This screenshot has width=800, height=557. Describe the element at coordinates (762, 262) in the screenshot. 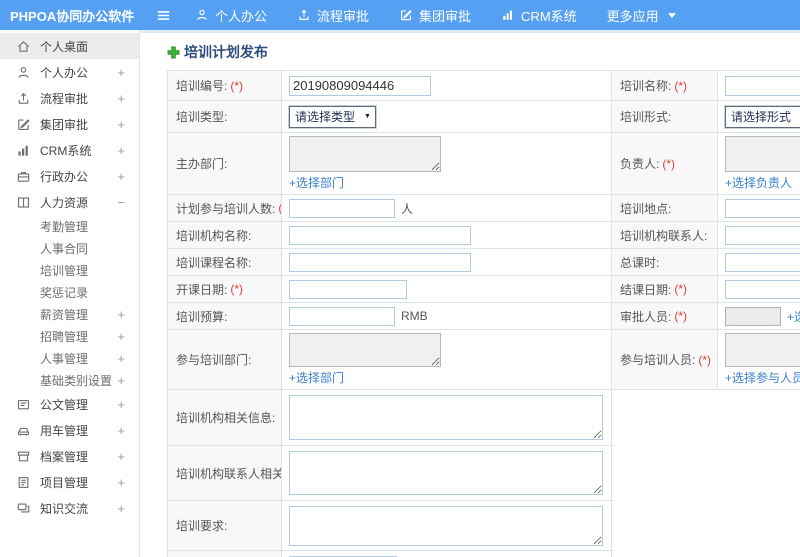

I see `total-hours-input` at that location.